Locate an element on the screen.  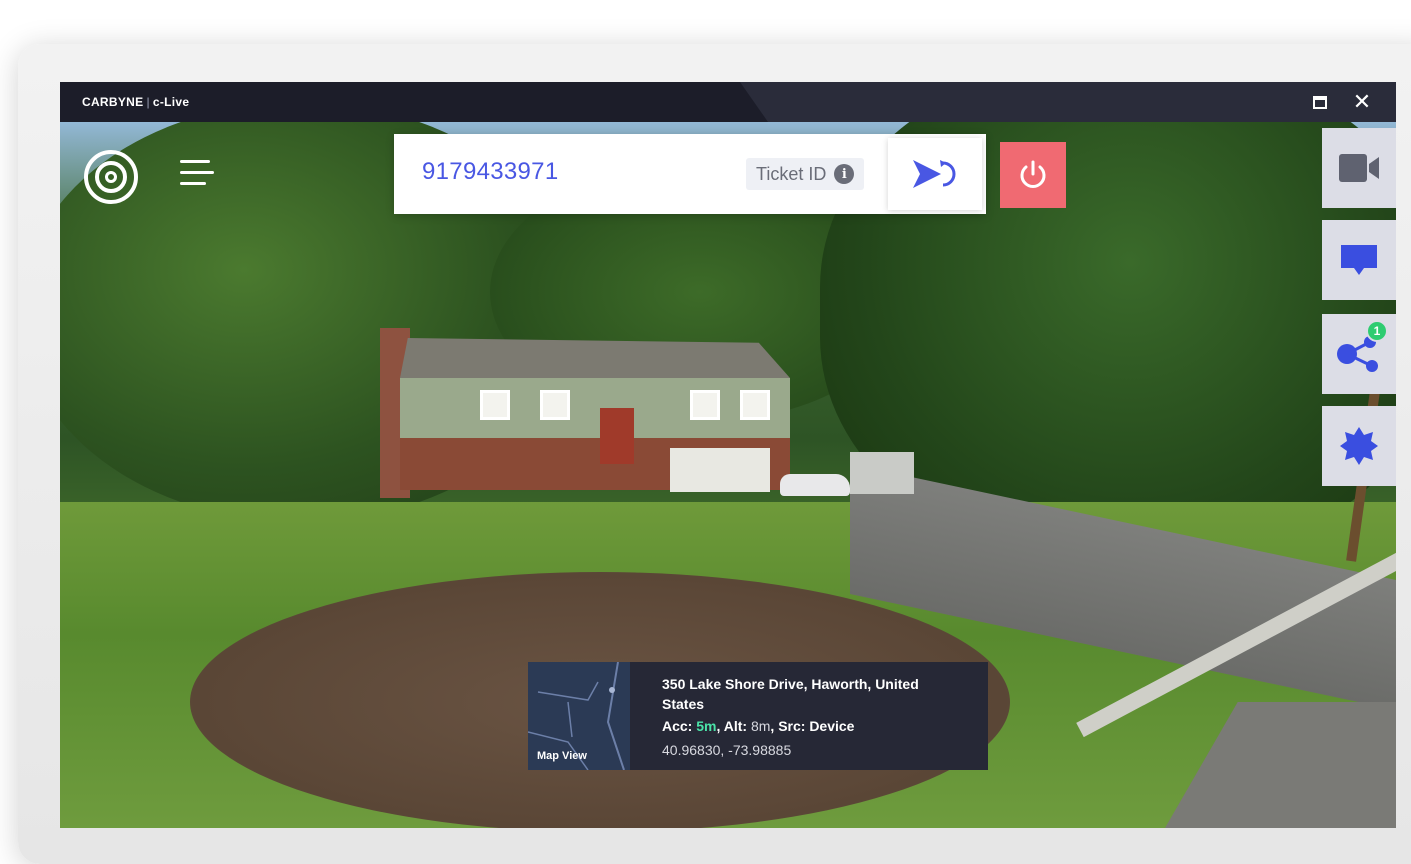
altitude-label: , Alt: is located at coordinates (732, 726).